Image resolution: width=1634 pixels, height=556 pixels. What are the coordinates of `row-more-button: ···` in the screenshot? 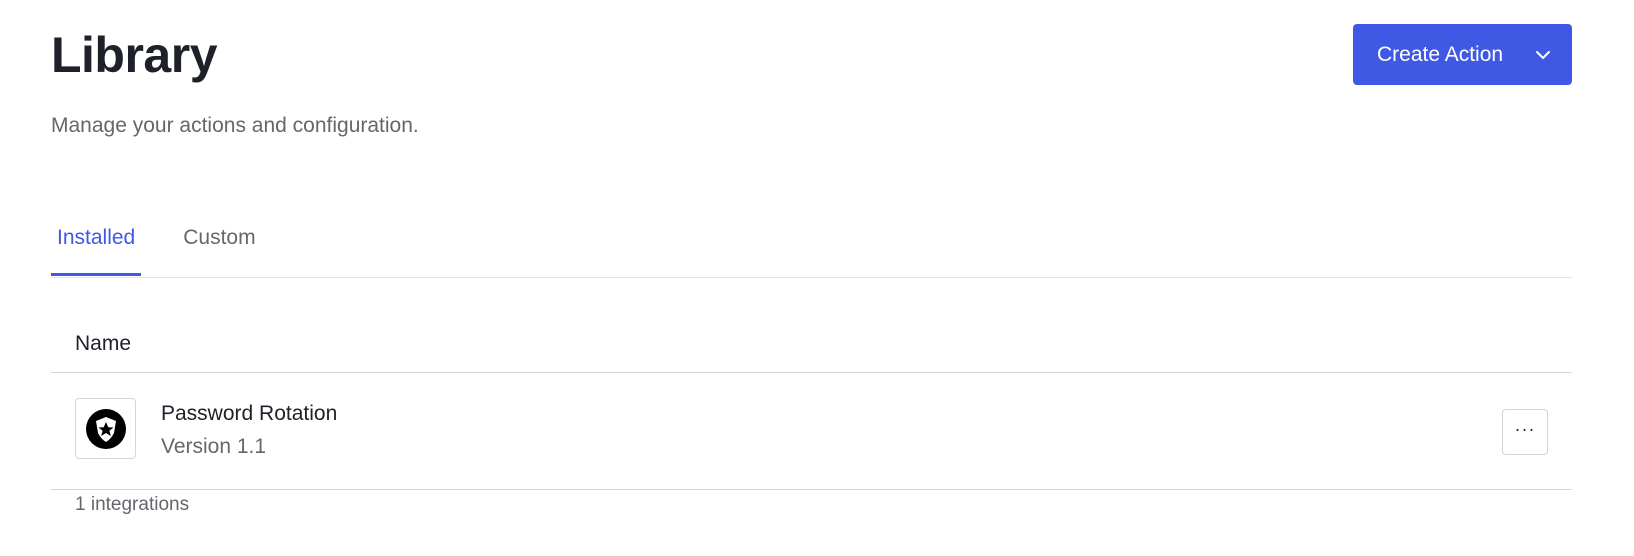 It's located at (1525, 432).